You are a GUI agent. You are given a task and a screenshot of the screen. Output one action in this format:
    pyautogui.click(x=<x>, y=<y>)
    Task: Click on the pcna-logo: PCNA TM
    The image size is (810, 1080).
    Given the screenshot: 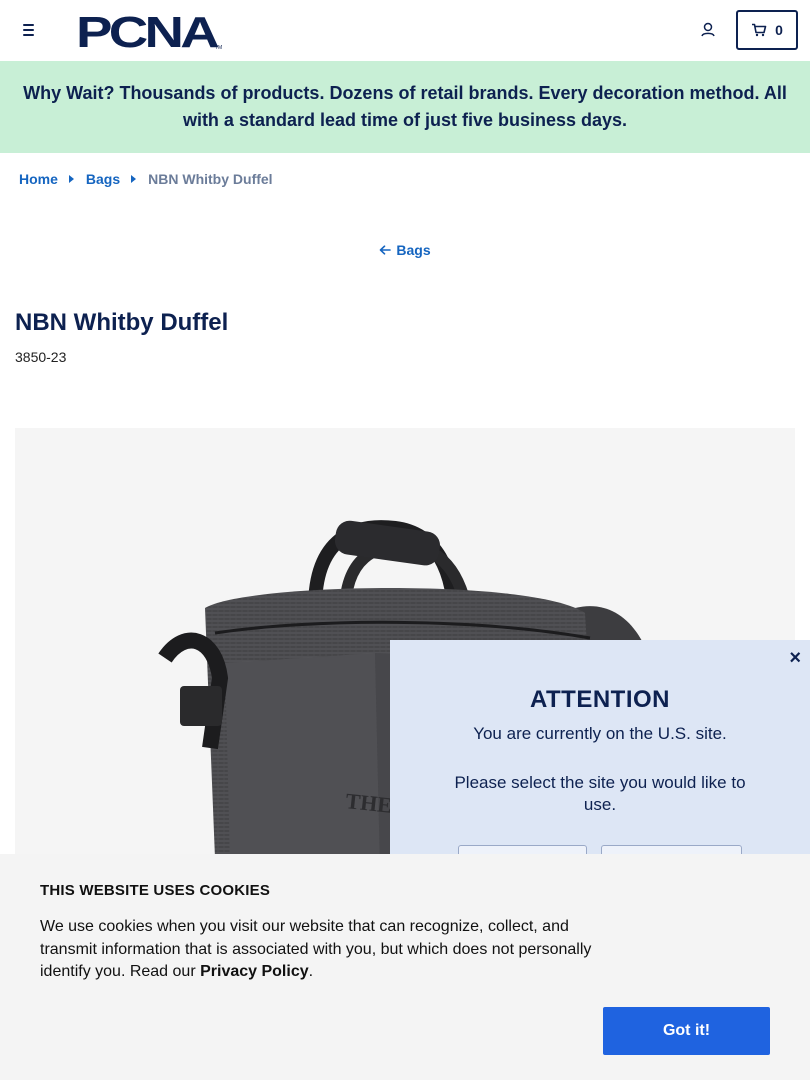 What is the action you would take?
    pyautogui.click(x=150, y=30)
    